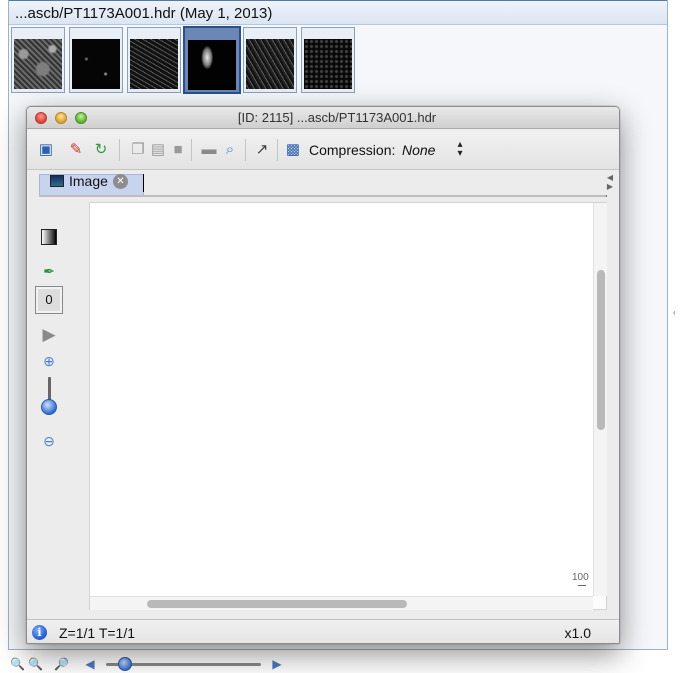 This screenshot has width=680, height=673. What do you see at coordinates (610, 186) in the screenshot?
I see `tab-scroll-right-icon: ▶` at bounding box center [610, 186].